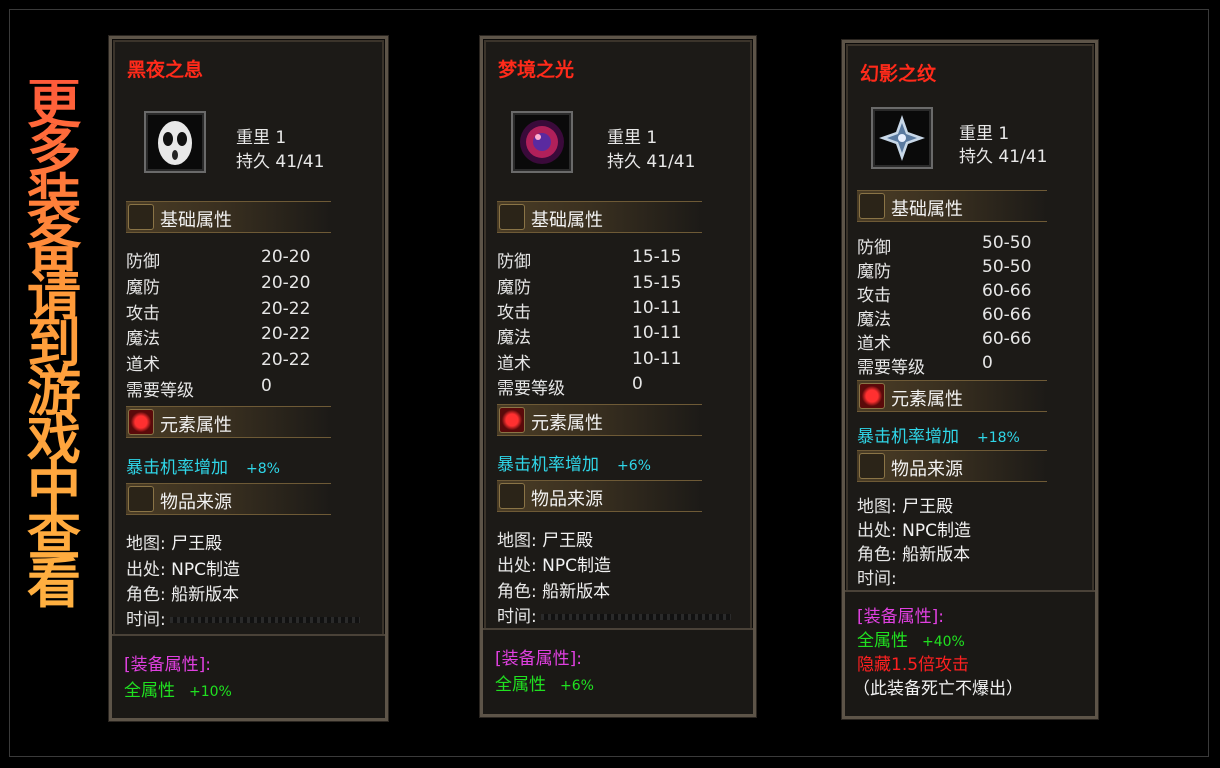 The image size is (1220, 768). I want to click on purple-orb-icon, so click(542, 142).